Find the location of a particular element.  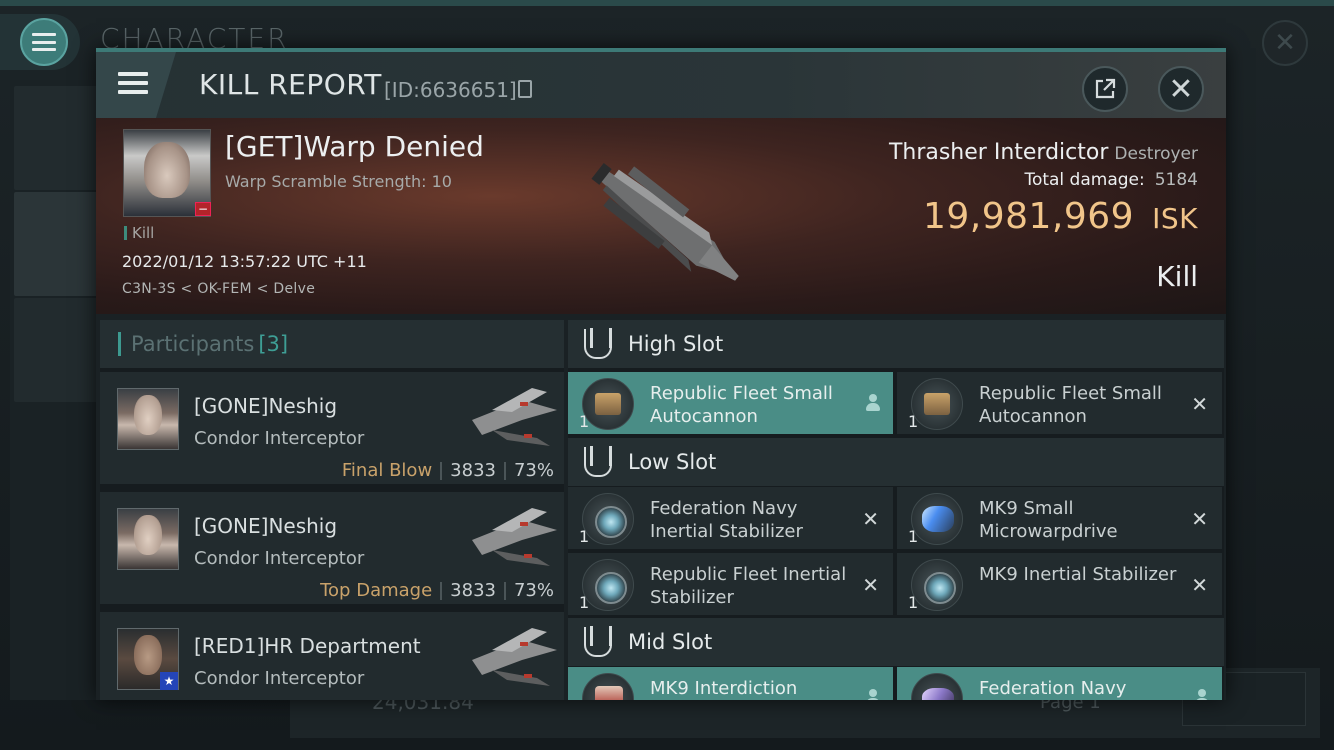

slot-label: High Slot is located at coordinates (676, 344).